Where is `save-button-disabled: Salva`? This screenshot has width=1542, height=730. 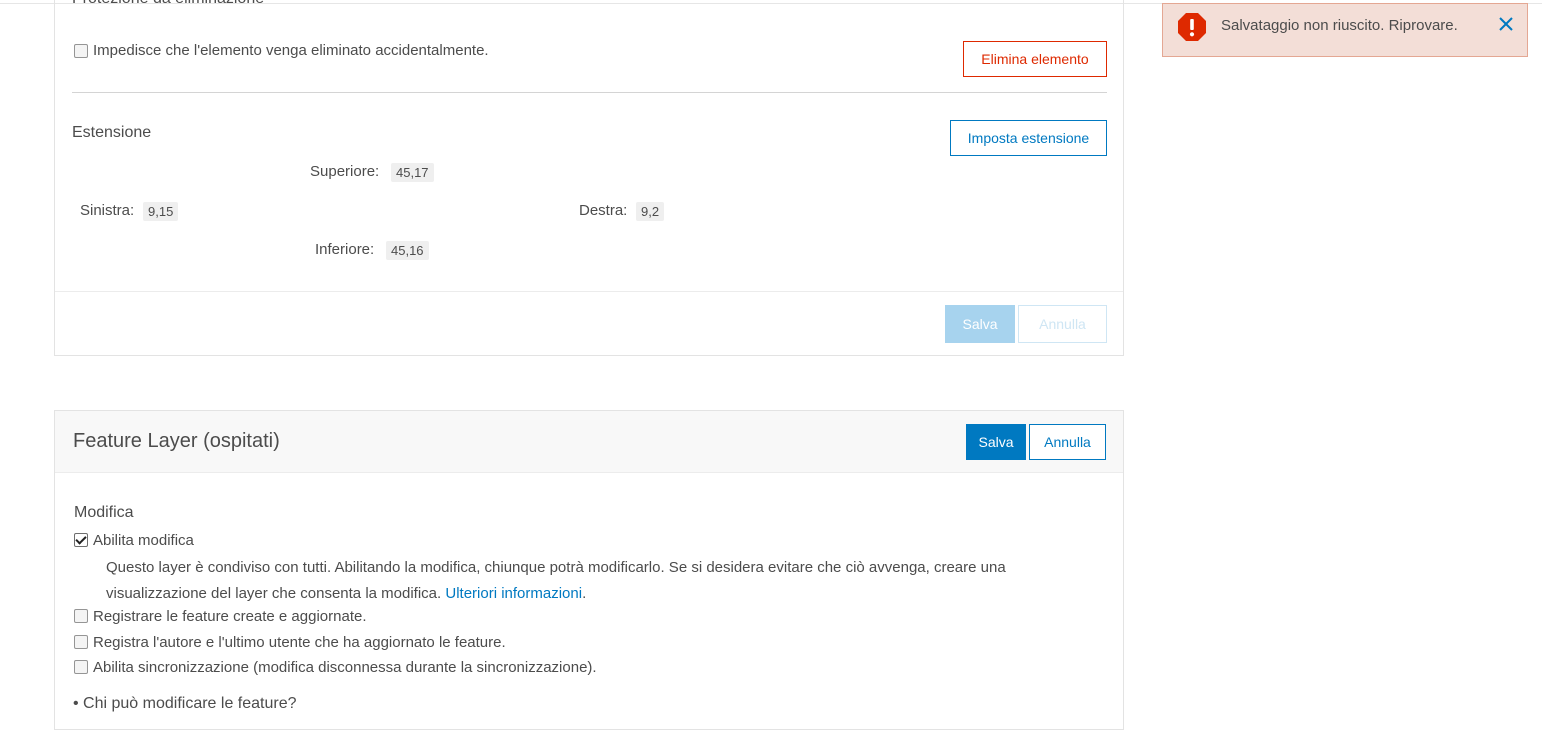 save-button-disabled: Salva is located at coordinates (980, 324).